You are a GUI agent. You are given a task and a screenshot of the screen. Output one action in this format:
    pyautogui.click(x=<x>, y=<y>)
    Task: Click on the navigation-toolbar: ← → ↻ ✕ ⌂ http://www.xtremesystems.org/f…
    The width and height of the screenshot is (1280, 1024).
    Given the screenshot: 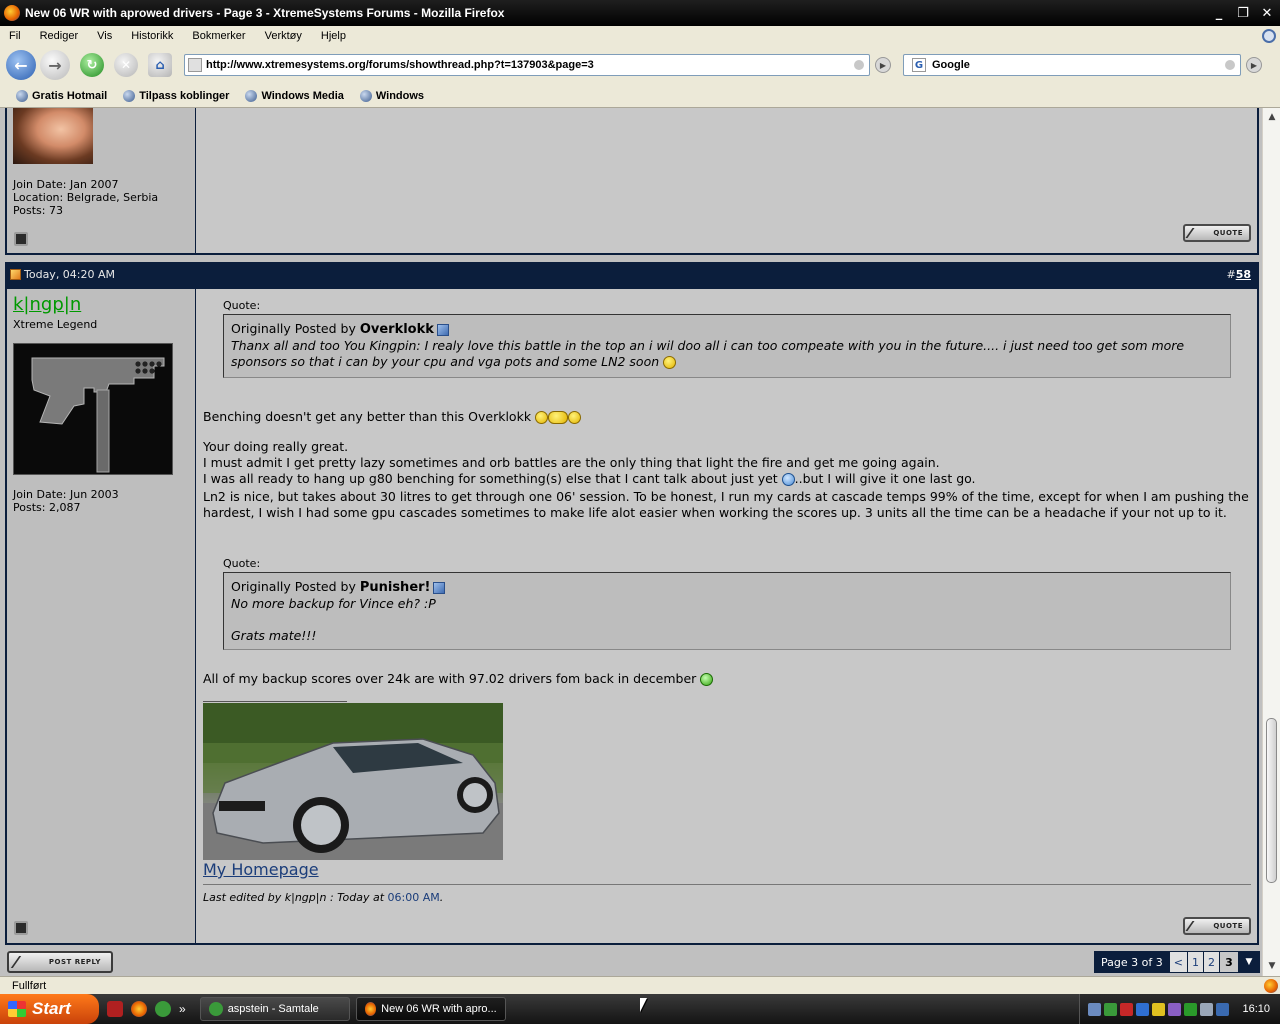 What is the action you would take?
    pyautogui.click(x=640, y=65)
    